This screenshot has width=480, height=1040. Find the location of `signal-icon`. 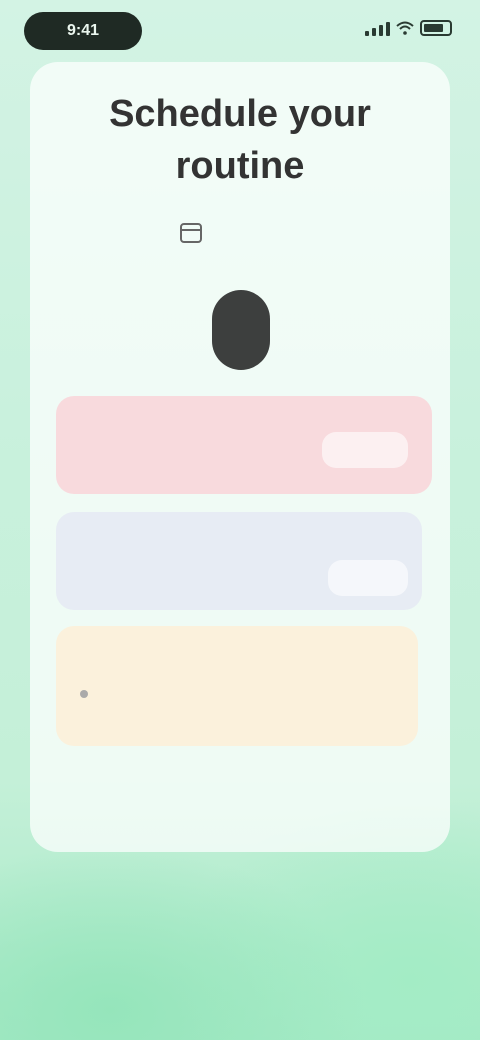

signal-icon is located at coordinates (377, 28).